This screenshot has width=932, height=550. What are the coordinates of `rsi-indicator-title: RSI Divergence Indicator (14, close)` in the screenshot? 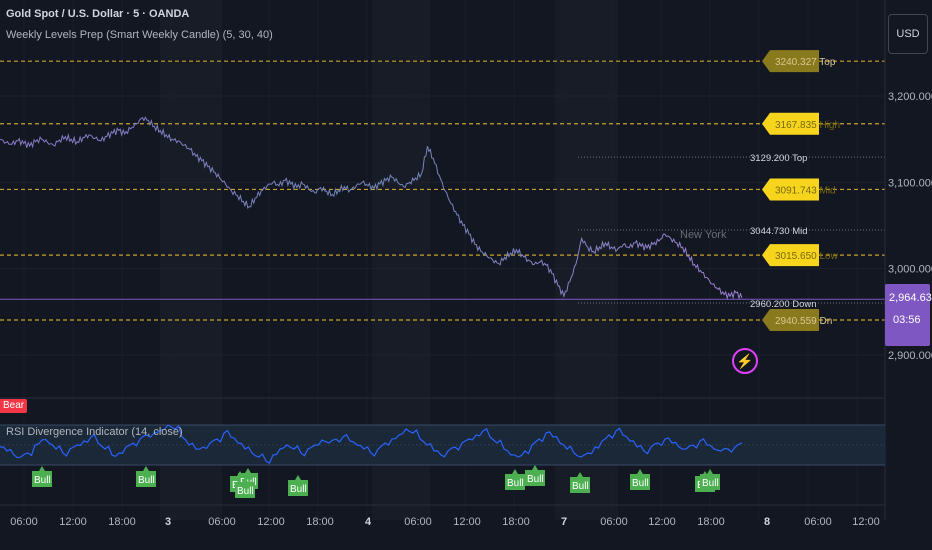 It's located at (94, 432).